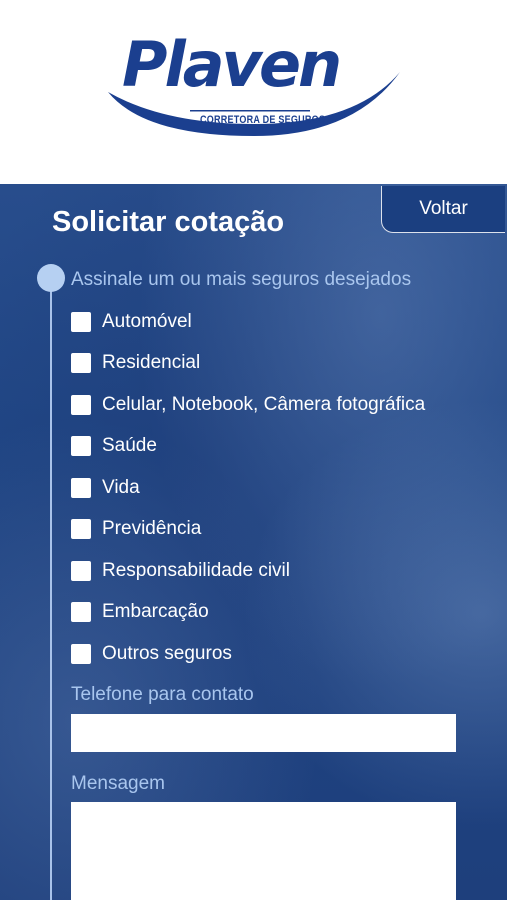 This screenshot has width=507, height=900. Describe the element at coordinates (196, 570) in the screenshot. I see `option-label: Responsabilidade civil` at that location.